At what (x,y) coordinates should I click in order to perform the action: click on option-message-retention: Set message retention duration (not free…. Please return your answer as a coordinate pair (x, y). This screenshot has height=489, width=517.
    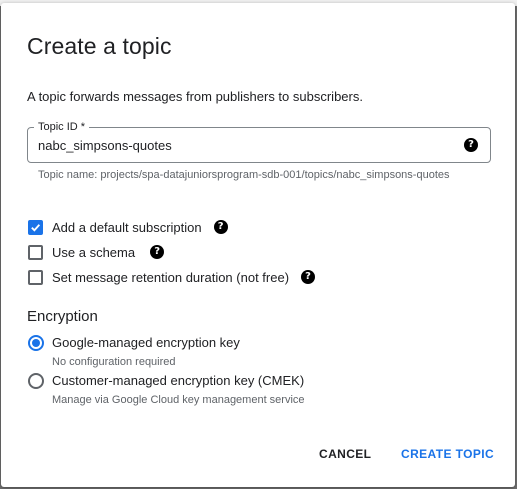
    Looking at the image, I should click on (172, 277).